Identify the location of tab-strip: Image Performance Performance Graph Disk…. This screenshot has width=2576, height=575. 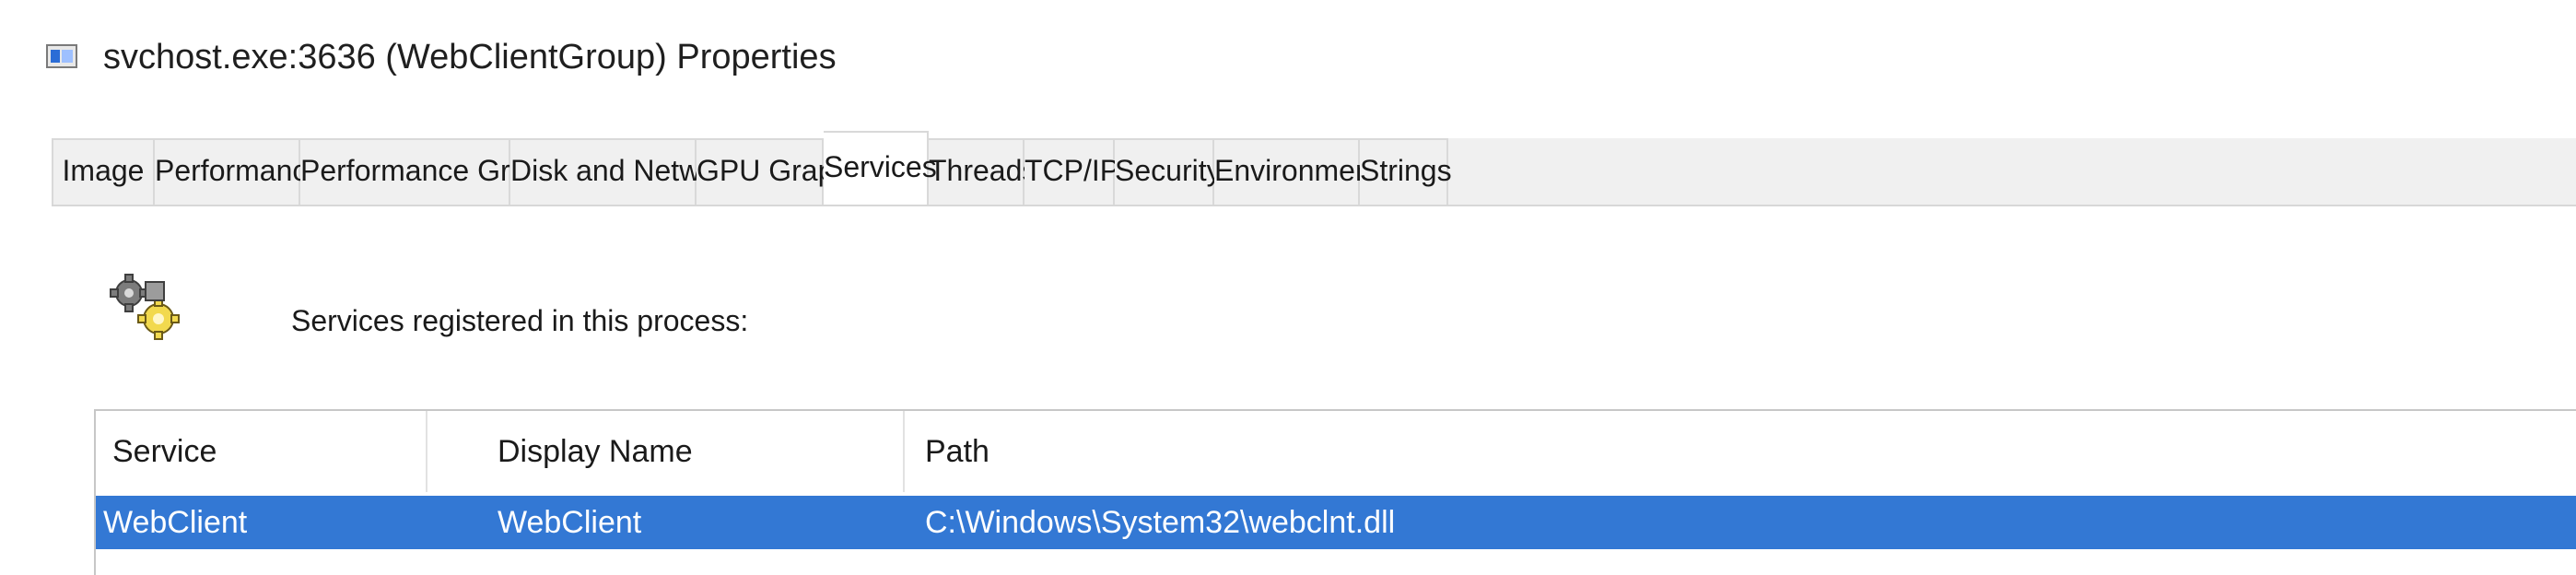
(1314, 168).